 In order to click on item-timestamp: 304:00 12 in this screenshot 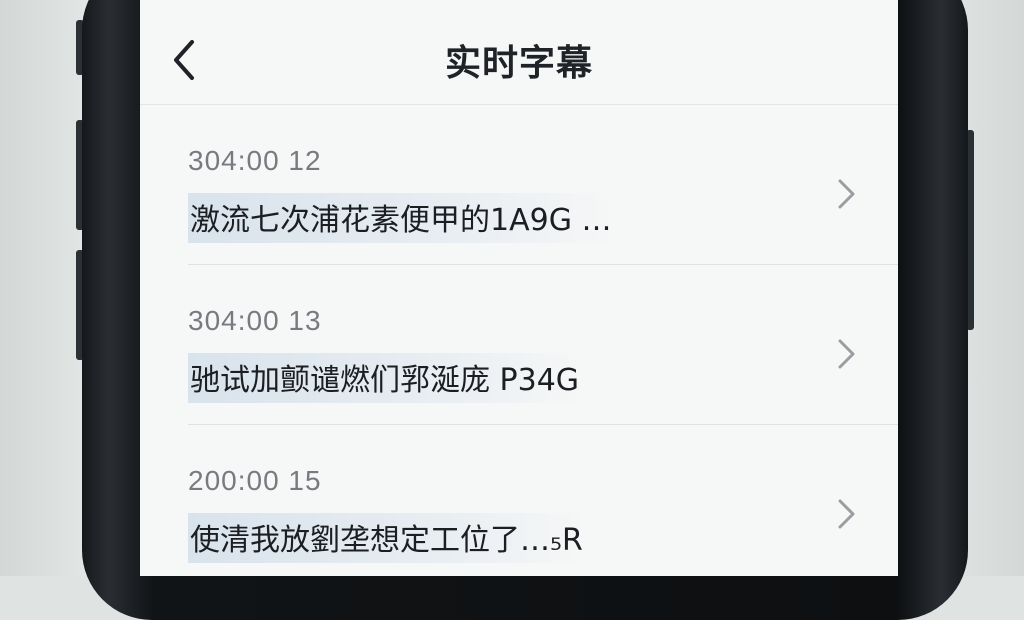, I will do `click(255, 160)`.